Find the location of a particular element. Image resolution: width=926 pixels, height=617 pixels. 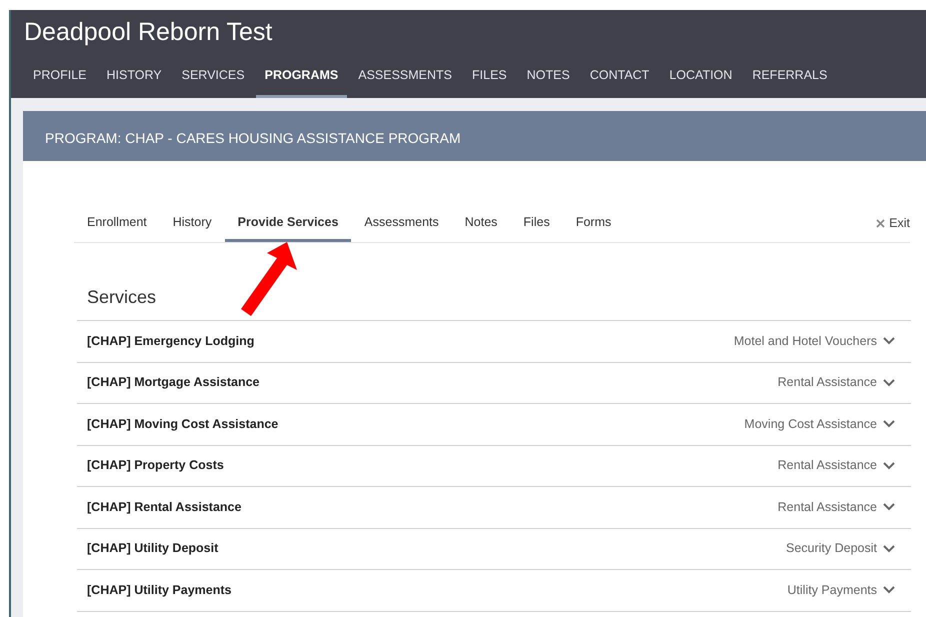

service-row: [CHAP] Moving Cost Assistance Moving Cost Assistance is located at coordinates (494, 425).